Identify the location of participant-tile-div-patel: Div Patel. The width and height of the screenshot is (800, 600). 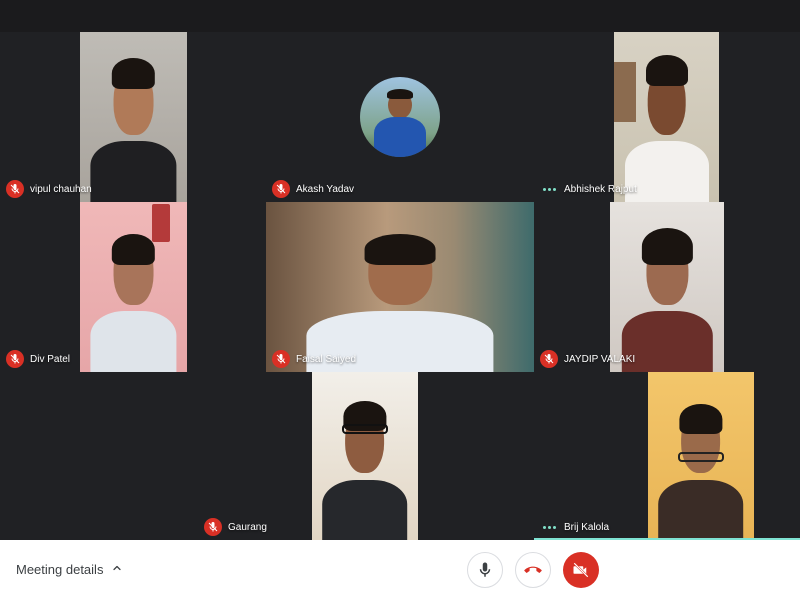
(133, 287).